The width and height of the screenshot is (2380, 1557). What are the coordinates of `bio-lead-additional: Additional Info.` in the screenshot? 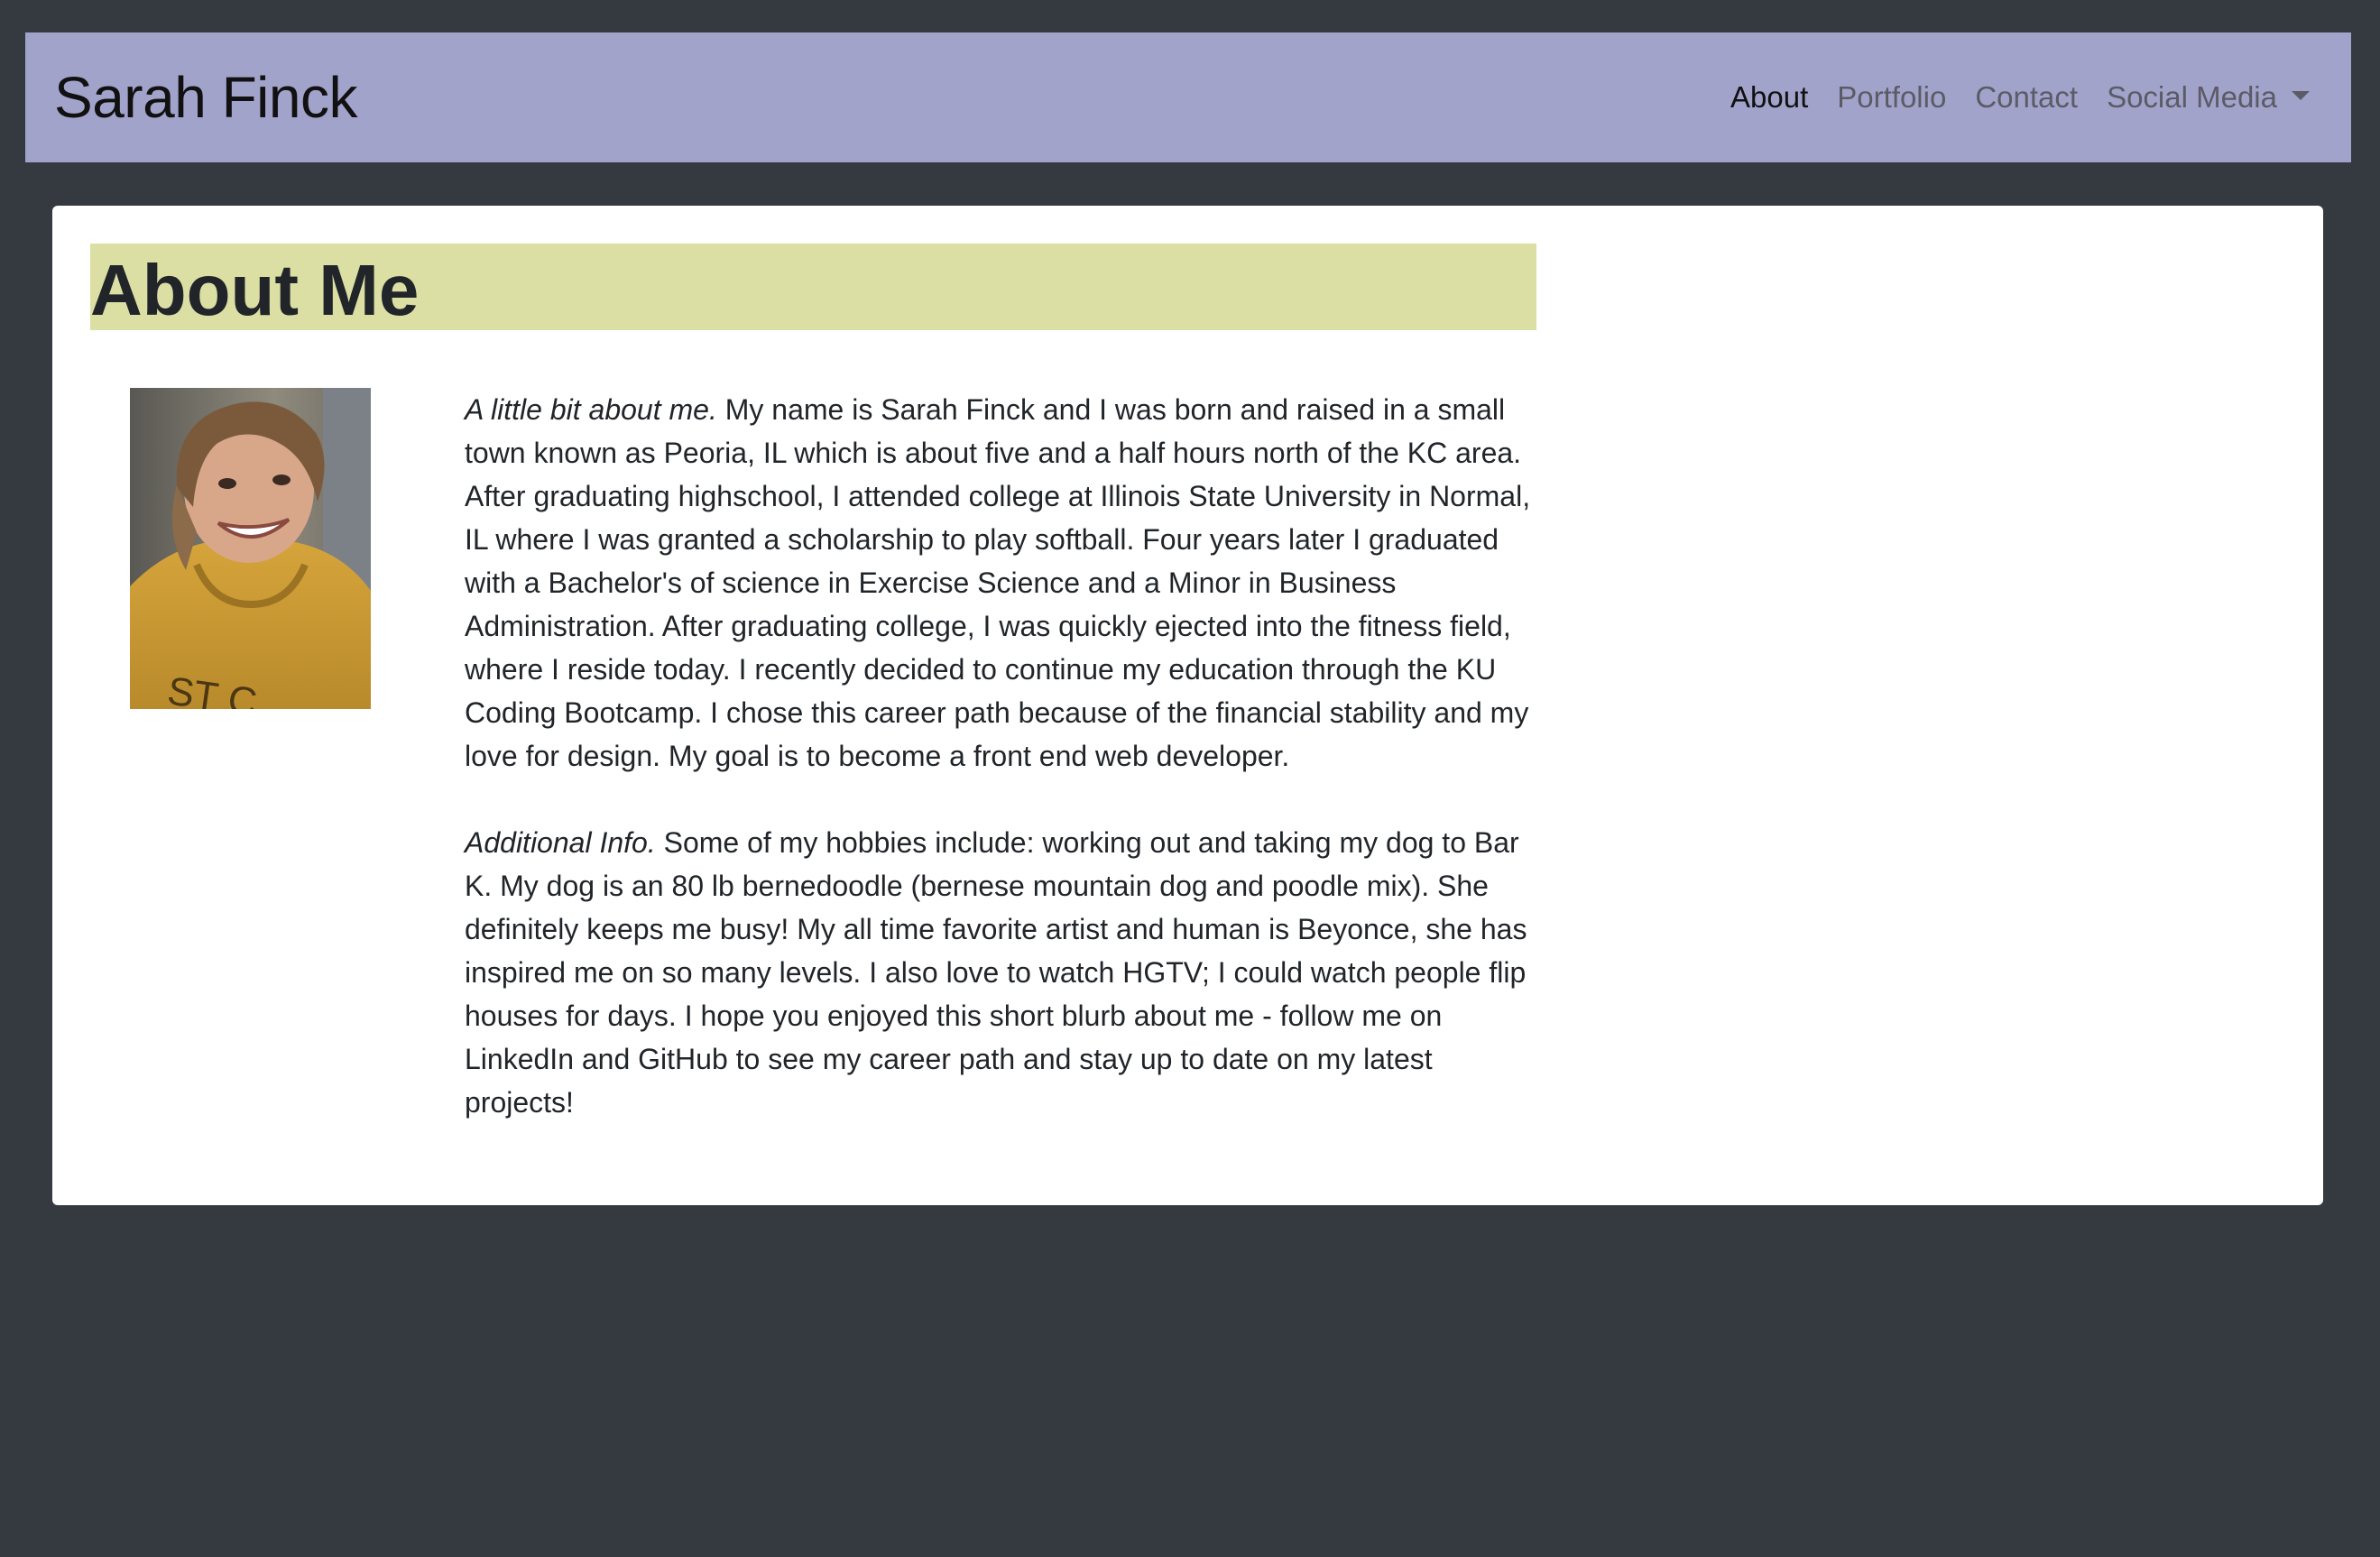 It's located at (560, 842).